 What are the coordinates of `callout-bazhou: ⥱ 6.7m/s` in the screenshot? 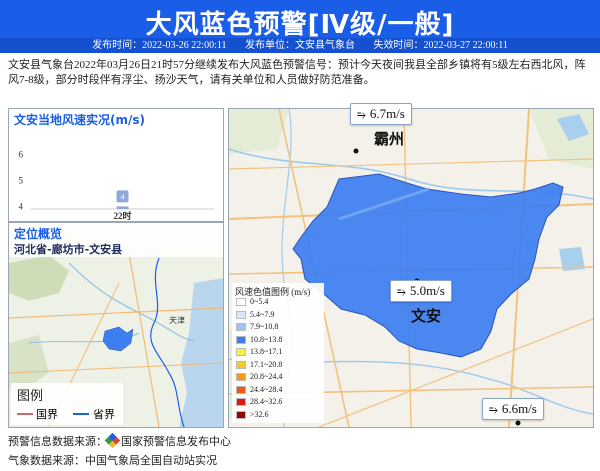 It's located at (381, 114).